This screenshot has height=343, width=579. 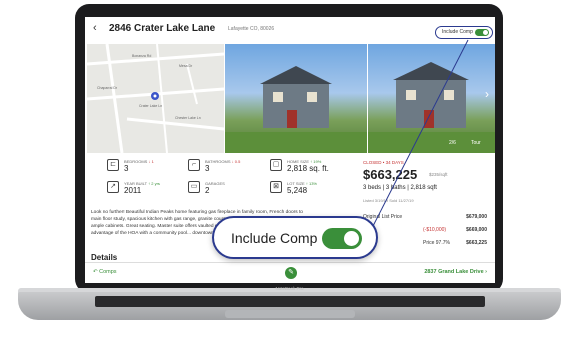 I want to click on row-value: $669,000, so click(x=476, y=230).